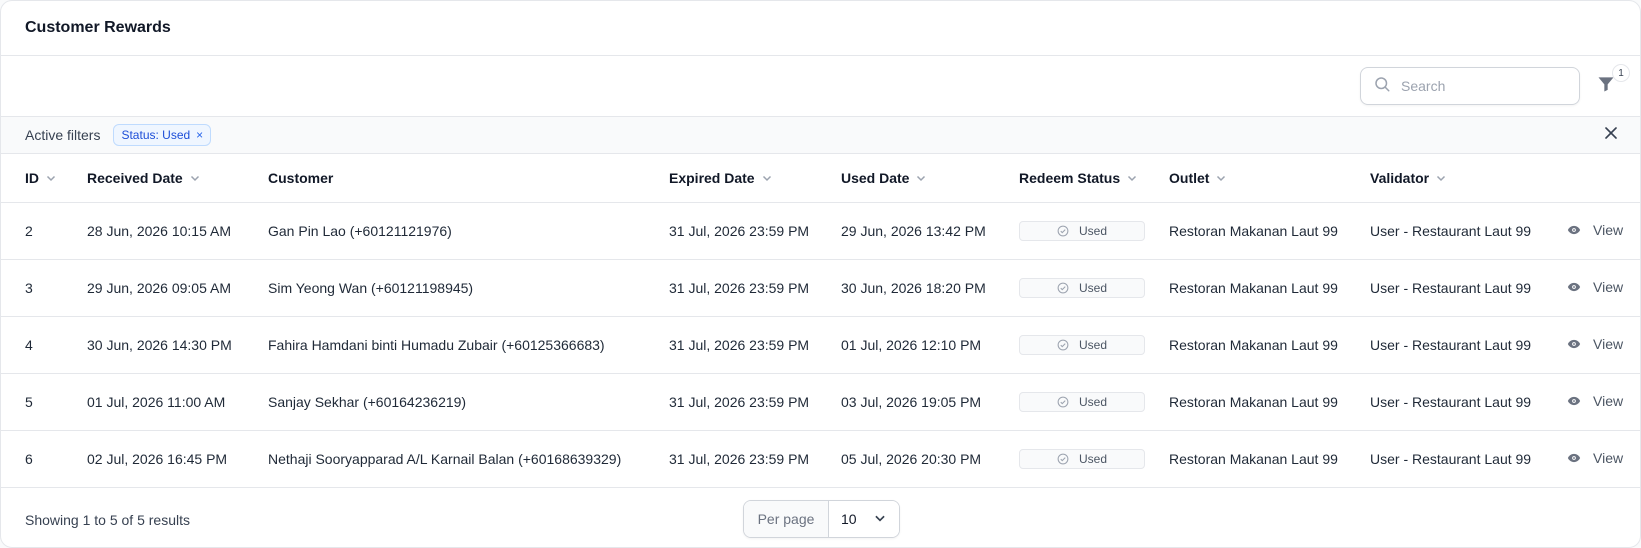 The height and width of the screenshot is (548, 1641). I want to click on column-header-actions, so click(1603, 178).